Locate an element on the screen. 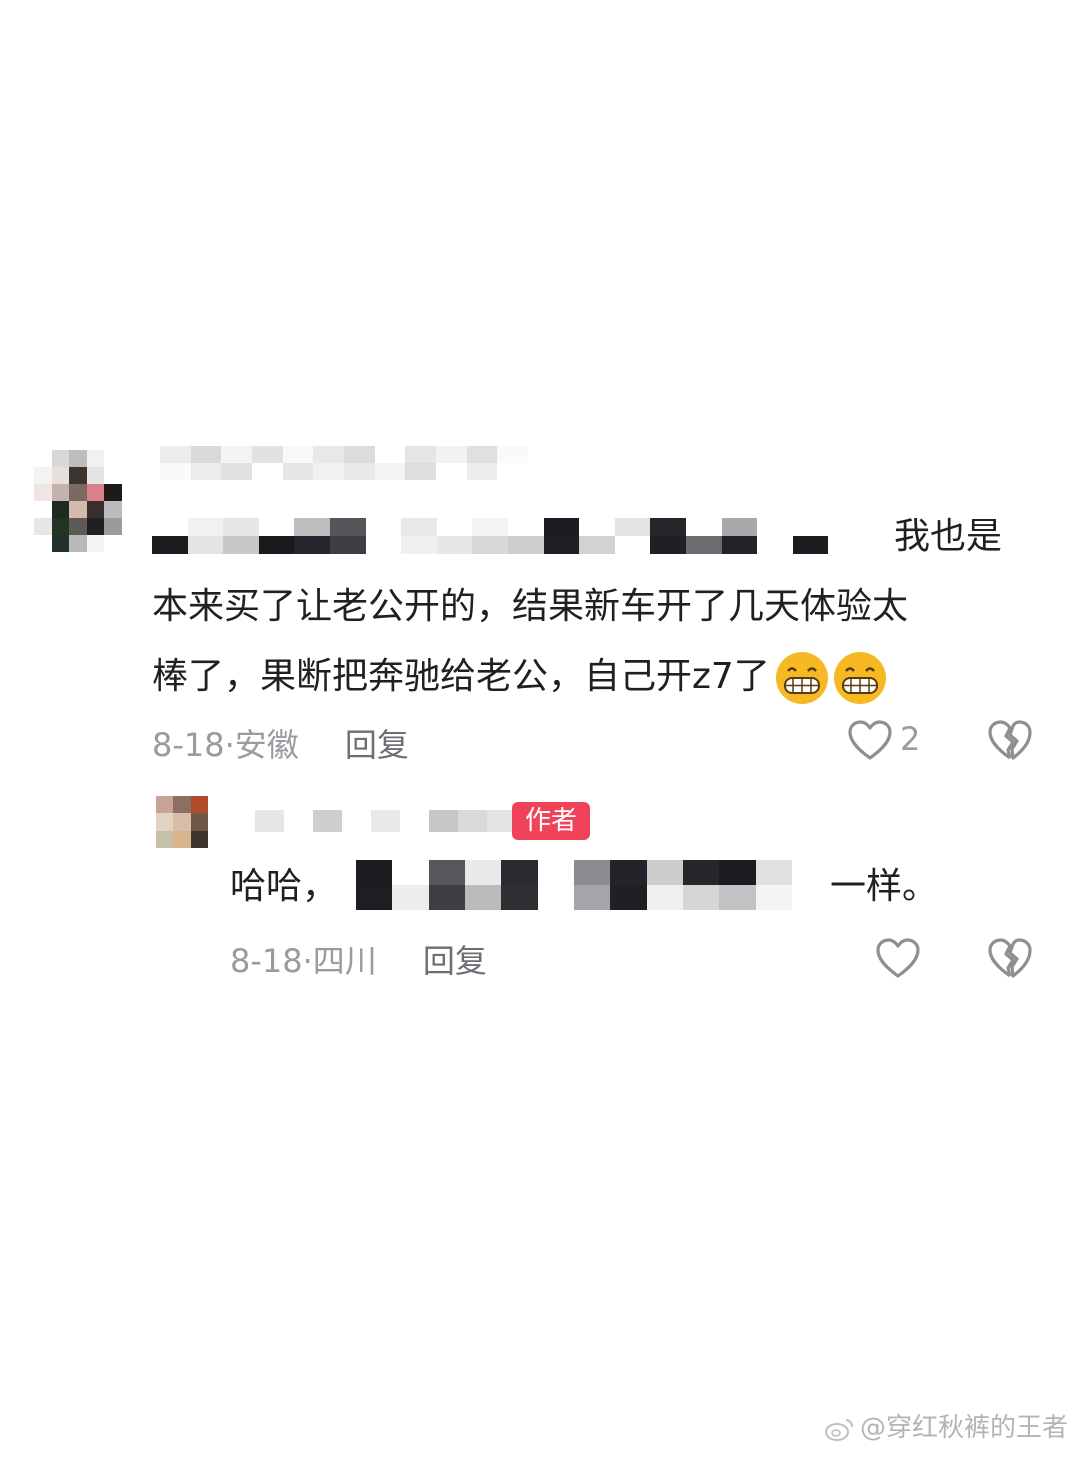  reply-text-start: 哈哈， is located at coordinates (284, 886).